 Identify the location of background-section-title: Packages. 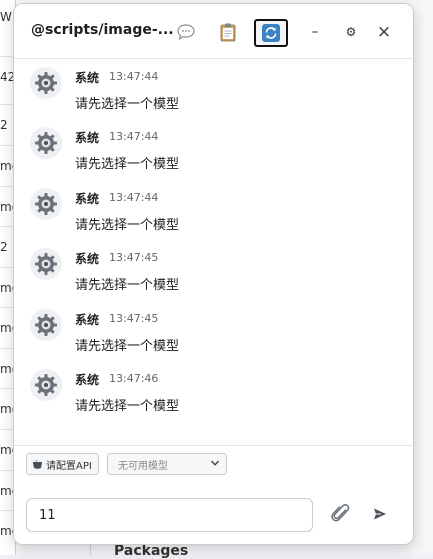
(151, 551).